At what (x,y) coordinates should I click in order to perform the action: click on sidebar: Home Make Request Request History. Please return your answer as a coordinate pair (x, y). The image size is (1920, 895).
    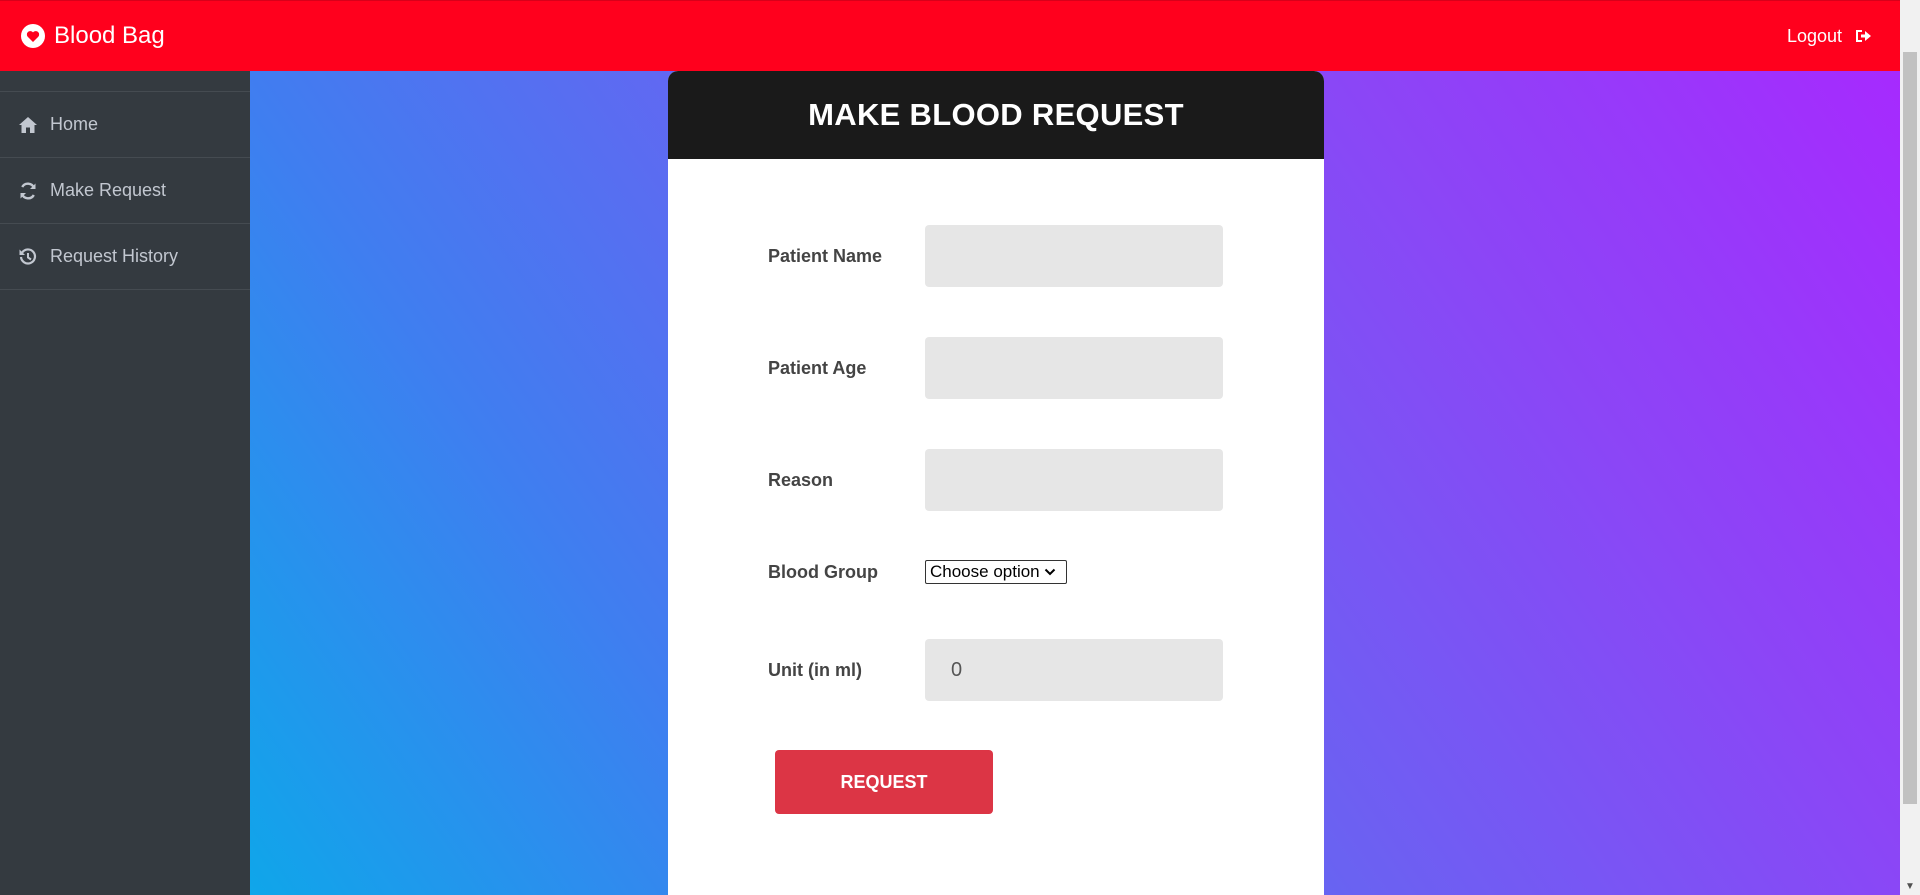
    Looking at the image, I should click on (125, 483).